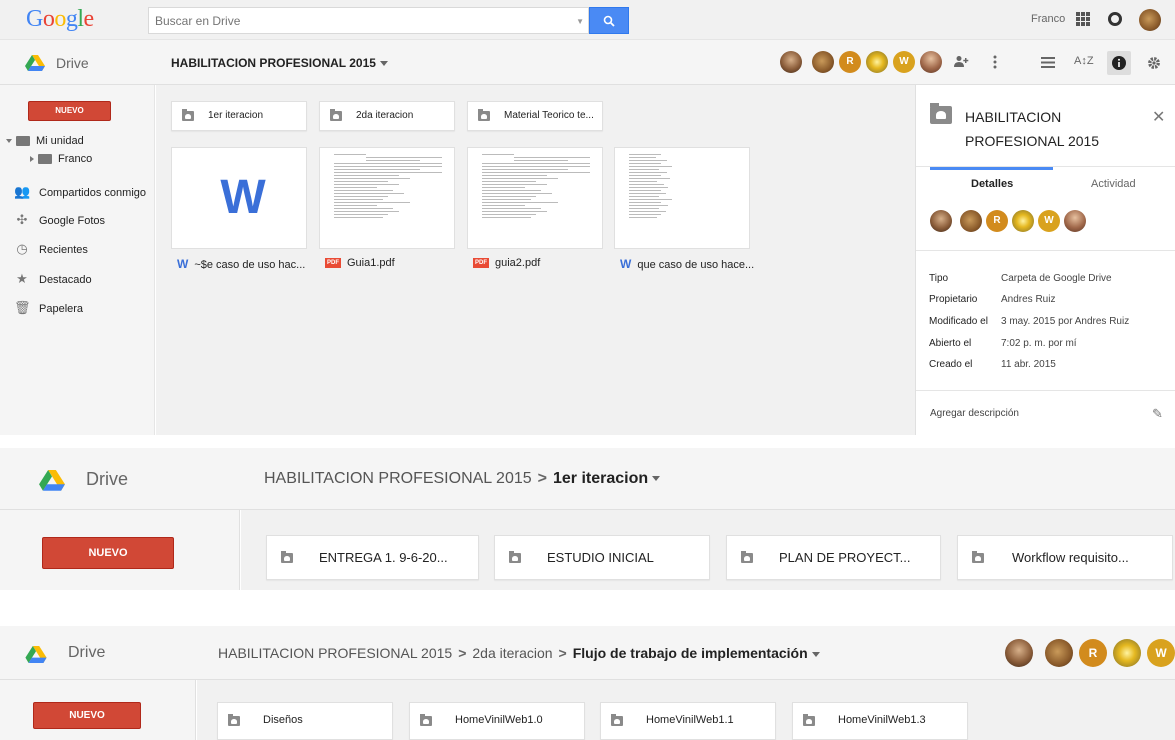 The image size is (1175, 740). Describe the element at coordinates (506, 263) in the screenshot. I see `file-name: PDF guia2.pdf` at that location.